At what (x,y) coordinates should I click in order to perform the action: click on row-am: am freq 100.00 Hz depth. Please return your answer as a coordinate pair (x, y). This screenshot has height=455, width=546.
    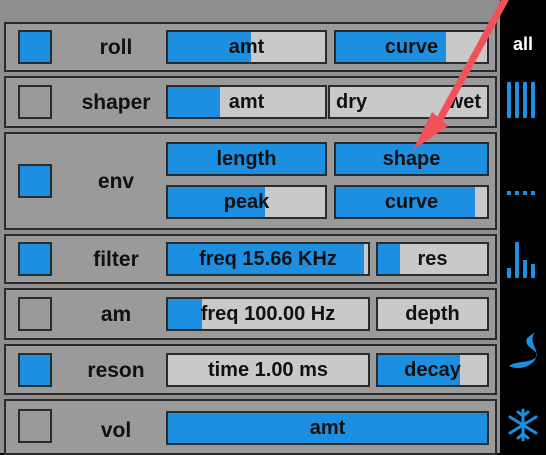
    Looking at the image, I should click on (250, 314).